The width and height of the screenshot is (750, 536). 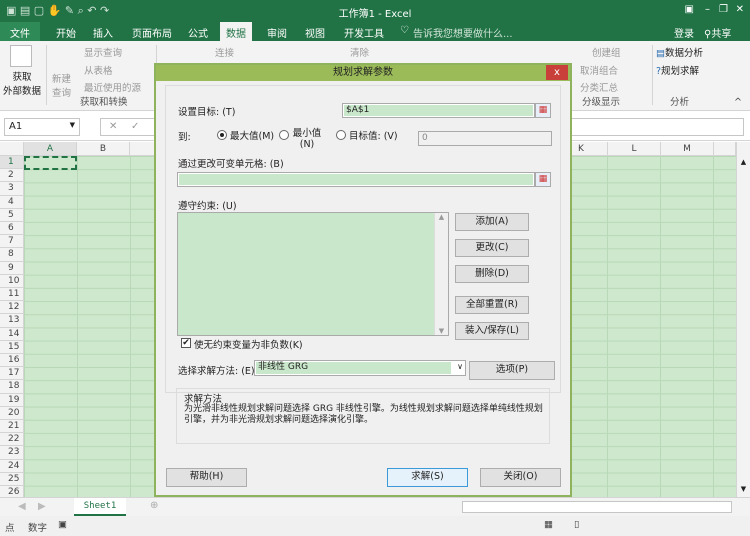 What do you see at coordinates (12, 163) in the screenshot?
I see `row-header: 1` at bounding box center [12, 163].